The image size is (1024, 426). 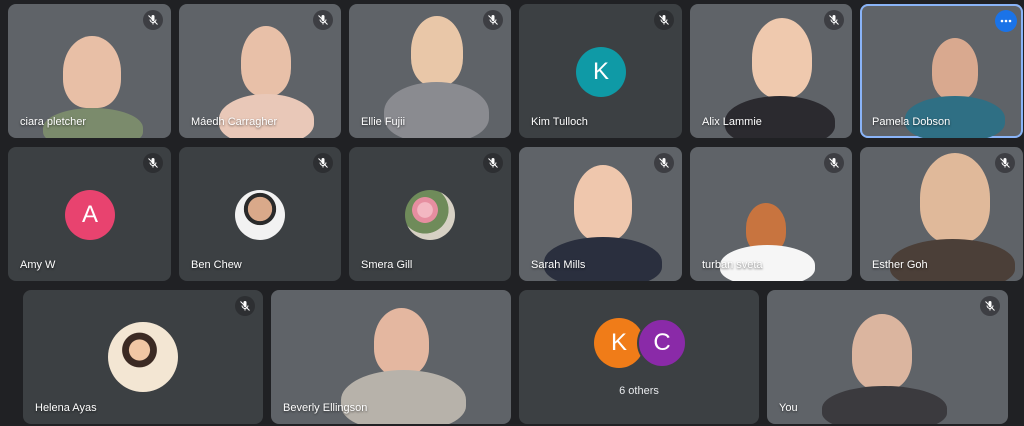 I want to click on participant-name: You, so click(x=788, y=408).